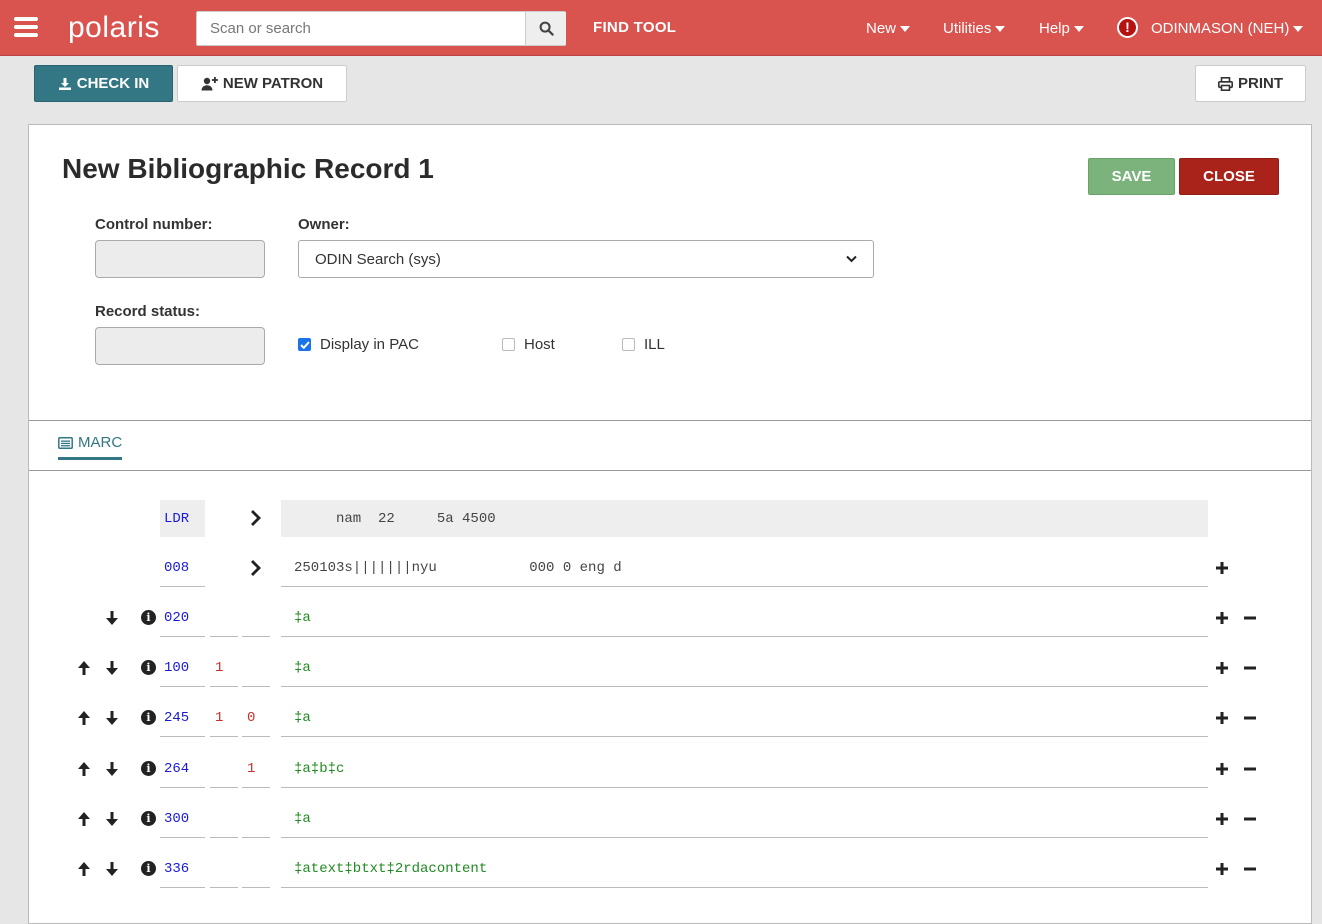 The image size is (1322, 924). I want to click on check-in-label: CHECK IN, so click(113, 83).